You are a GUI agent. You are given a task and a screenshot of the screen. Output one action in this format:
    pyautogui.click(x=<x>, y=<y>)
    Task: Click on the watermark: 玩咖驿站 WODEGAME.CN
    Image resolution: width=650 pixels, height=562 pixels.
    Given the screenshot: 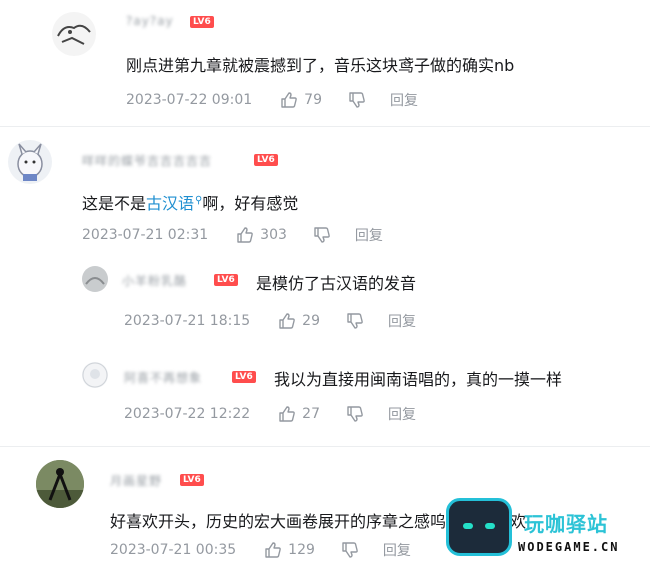 What is the action you would take?
    pyautogui.click(x=548, y=529)
    